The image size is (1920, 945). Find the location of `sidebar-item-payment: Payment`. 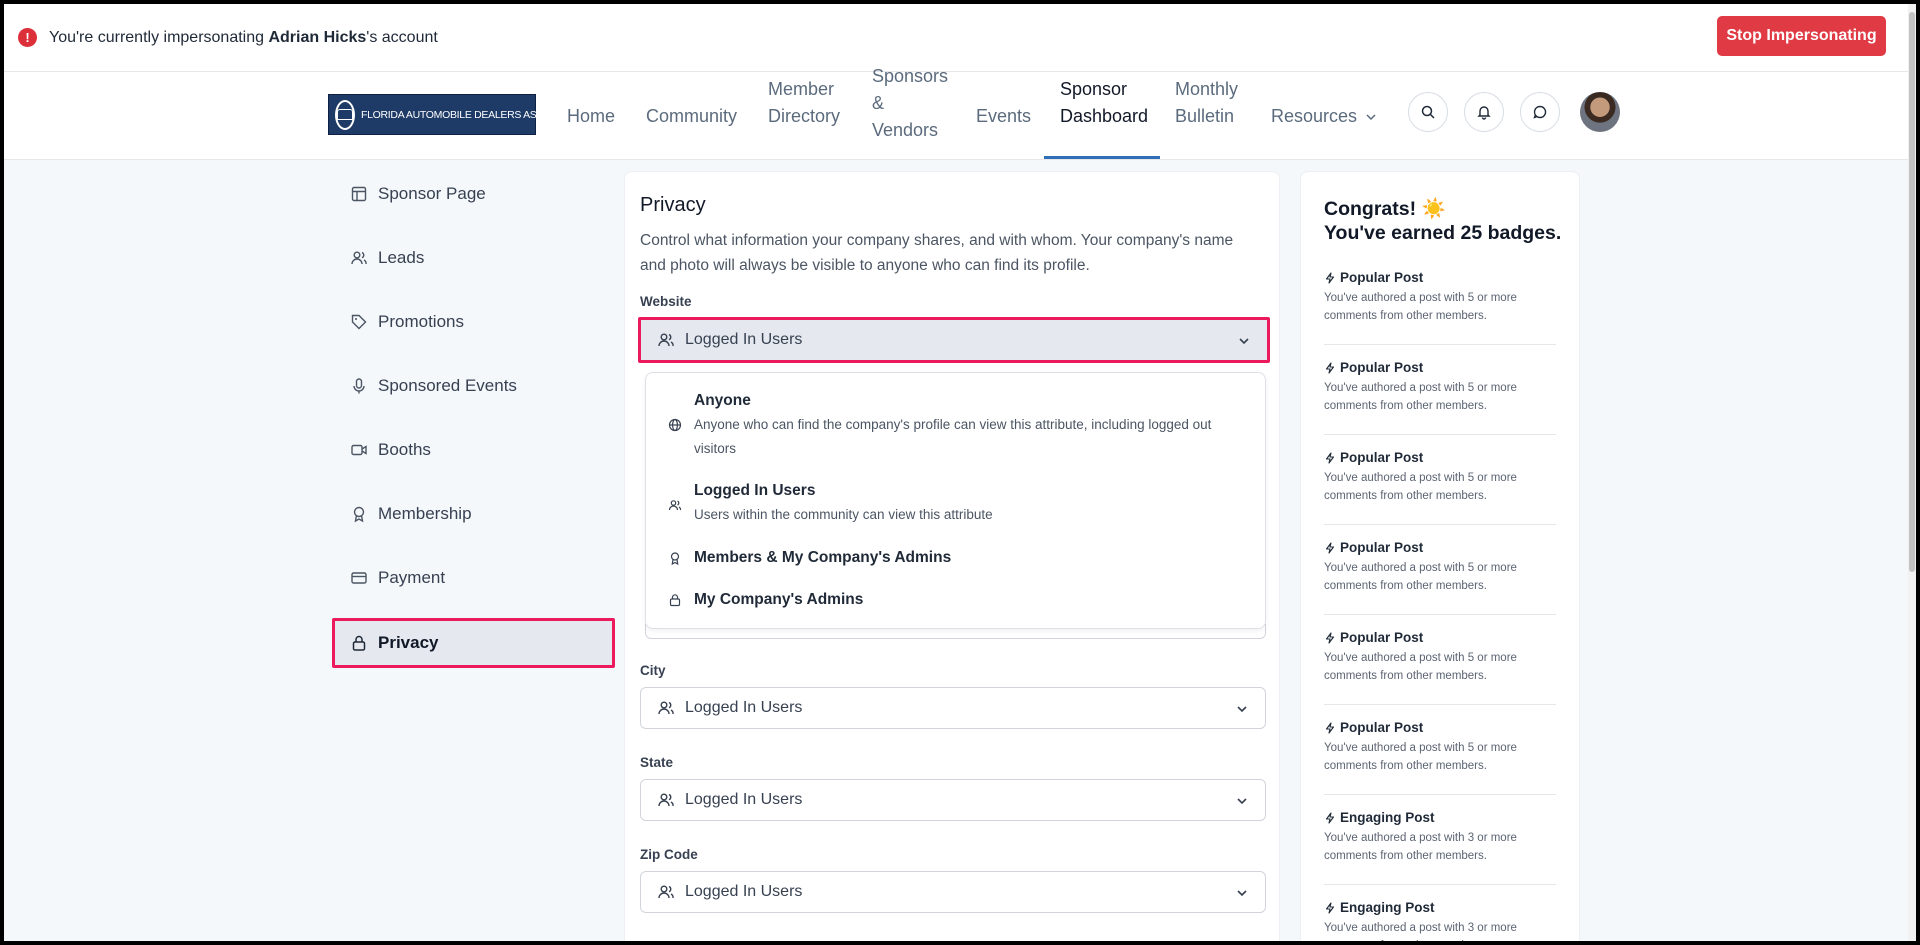

sidebar-item-payment: Payment is located at coordinates (397, 578).